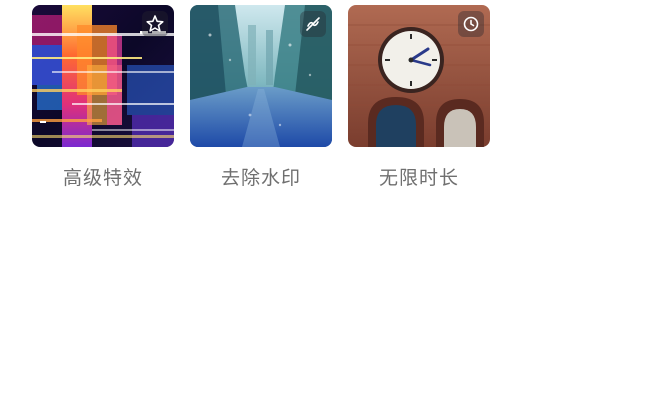  What do you see at coordinates (471, 24) in the screenshot?
I see `timer-icon` at bounding box center [471, 24].